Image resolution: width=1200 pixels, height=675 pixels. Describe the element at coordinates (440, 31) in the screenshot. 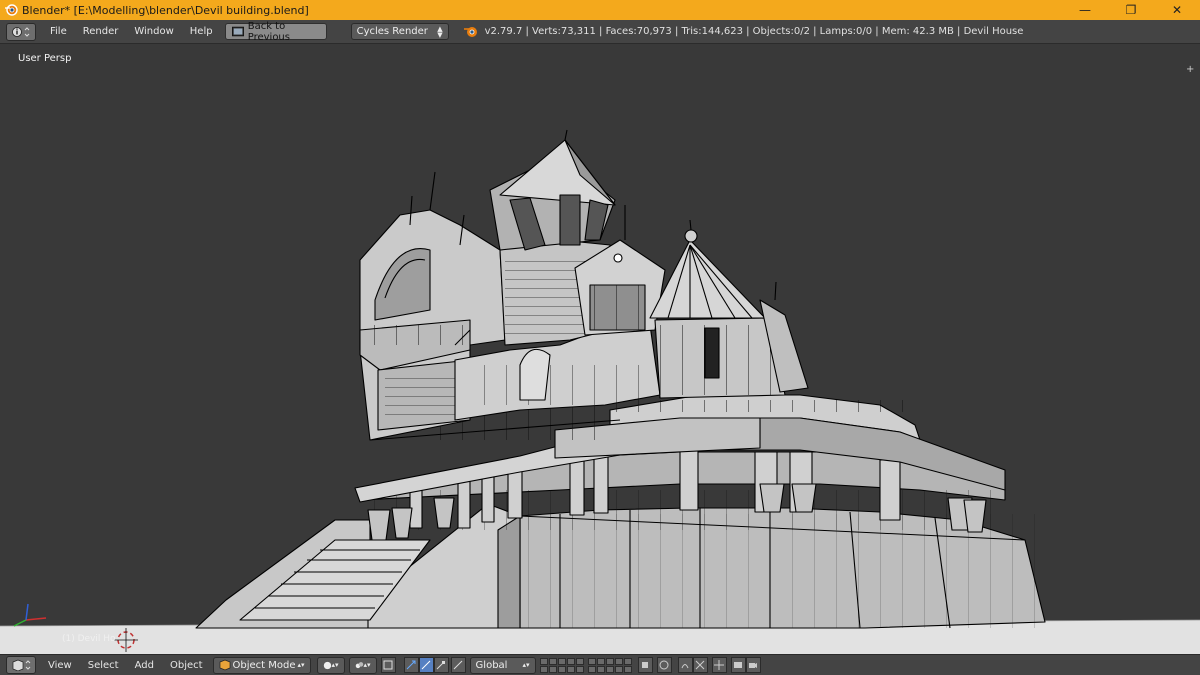

I see `updown-arrows-icon: ▲ ▼` at that location.